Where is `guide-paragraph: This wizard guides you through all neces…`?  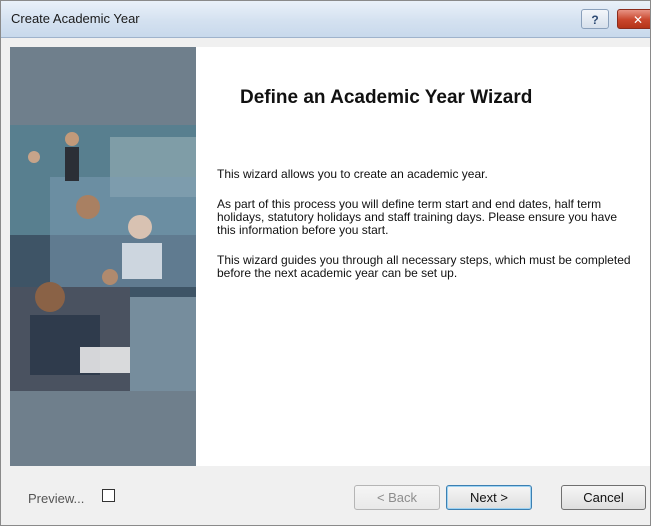
guide-paragraph: This wizard guides you through all neces… is located at coordinates (424, 266).